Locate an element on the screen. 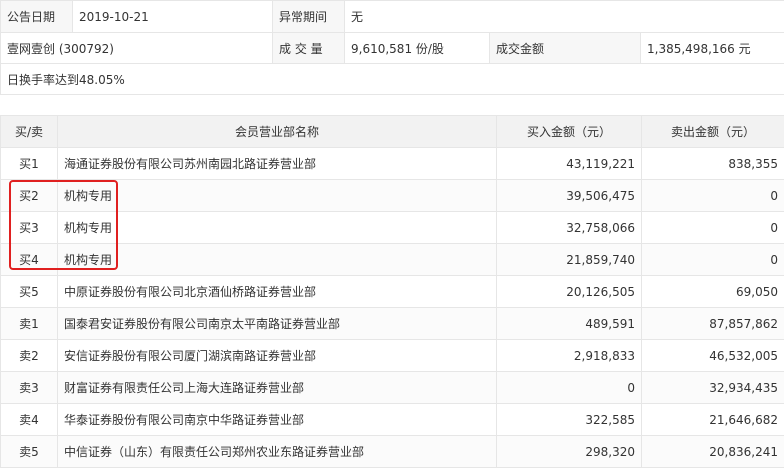  row-branch: 中原证券股份有限公司北京酒仙桥路证券营业部 is located at coordinates (277, 291).